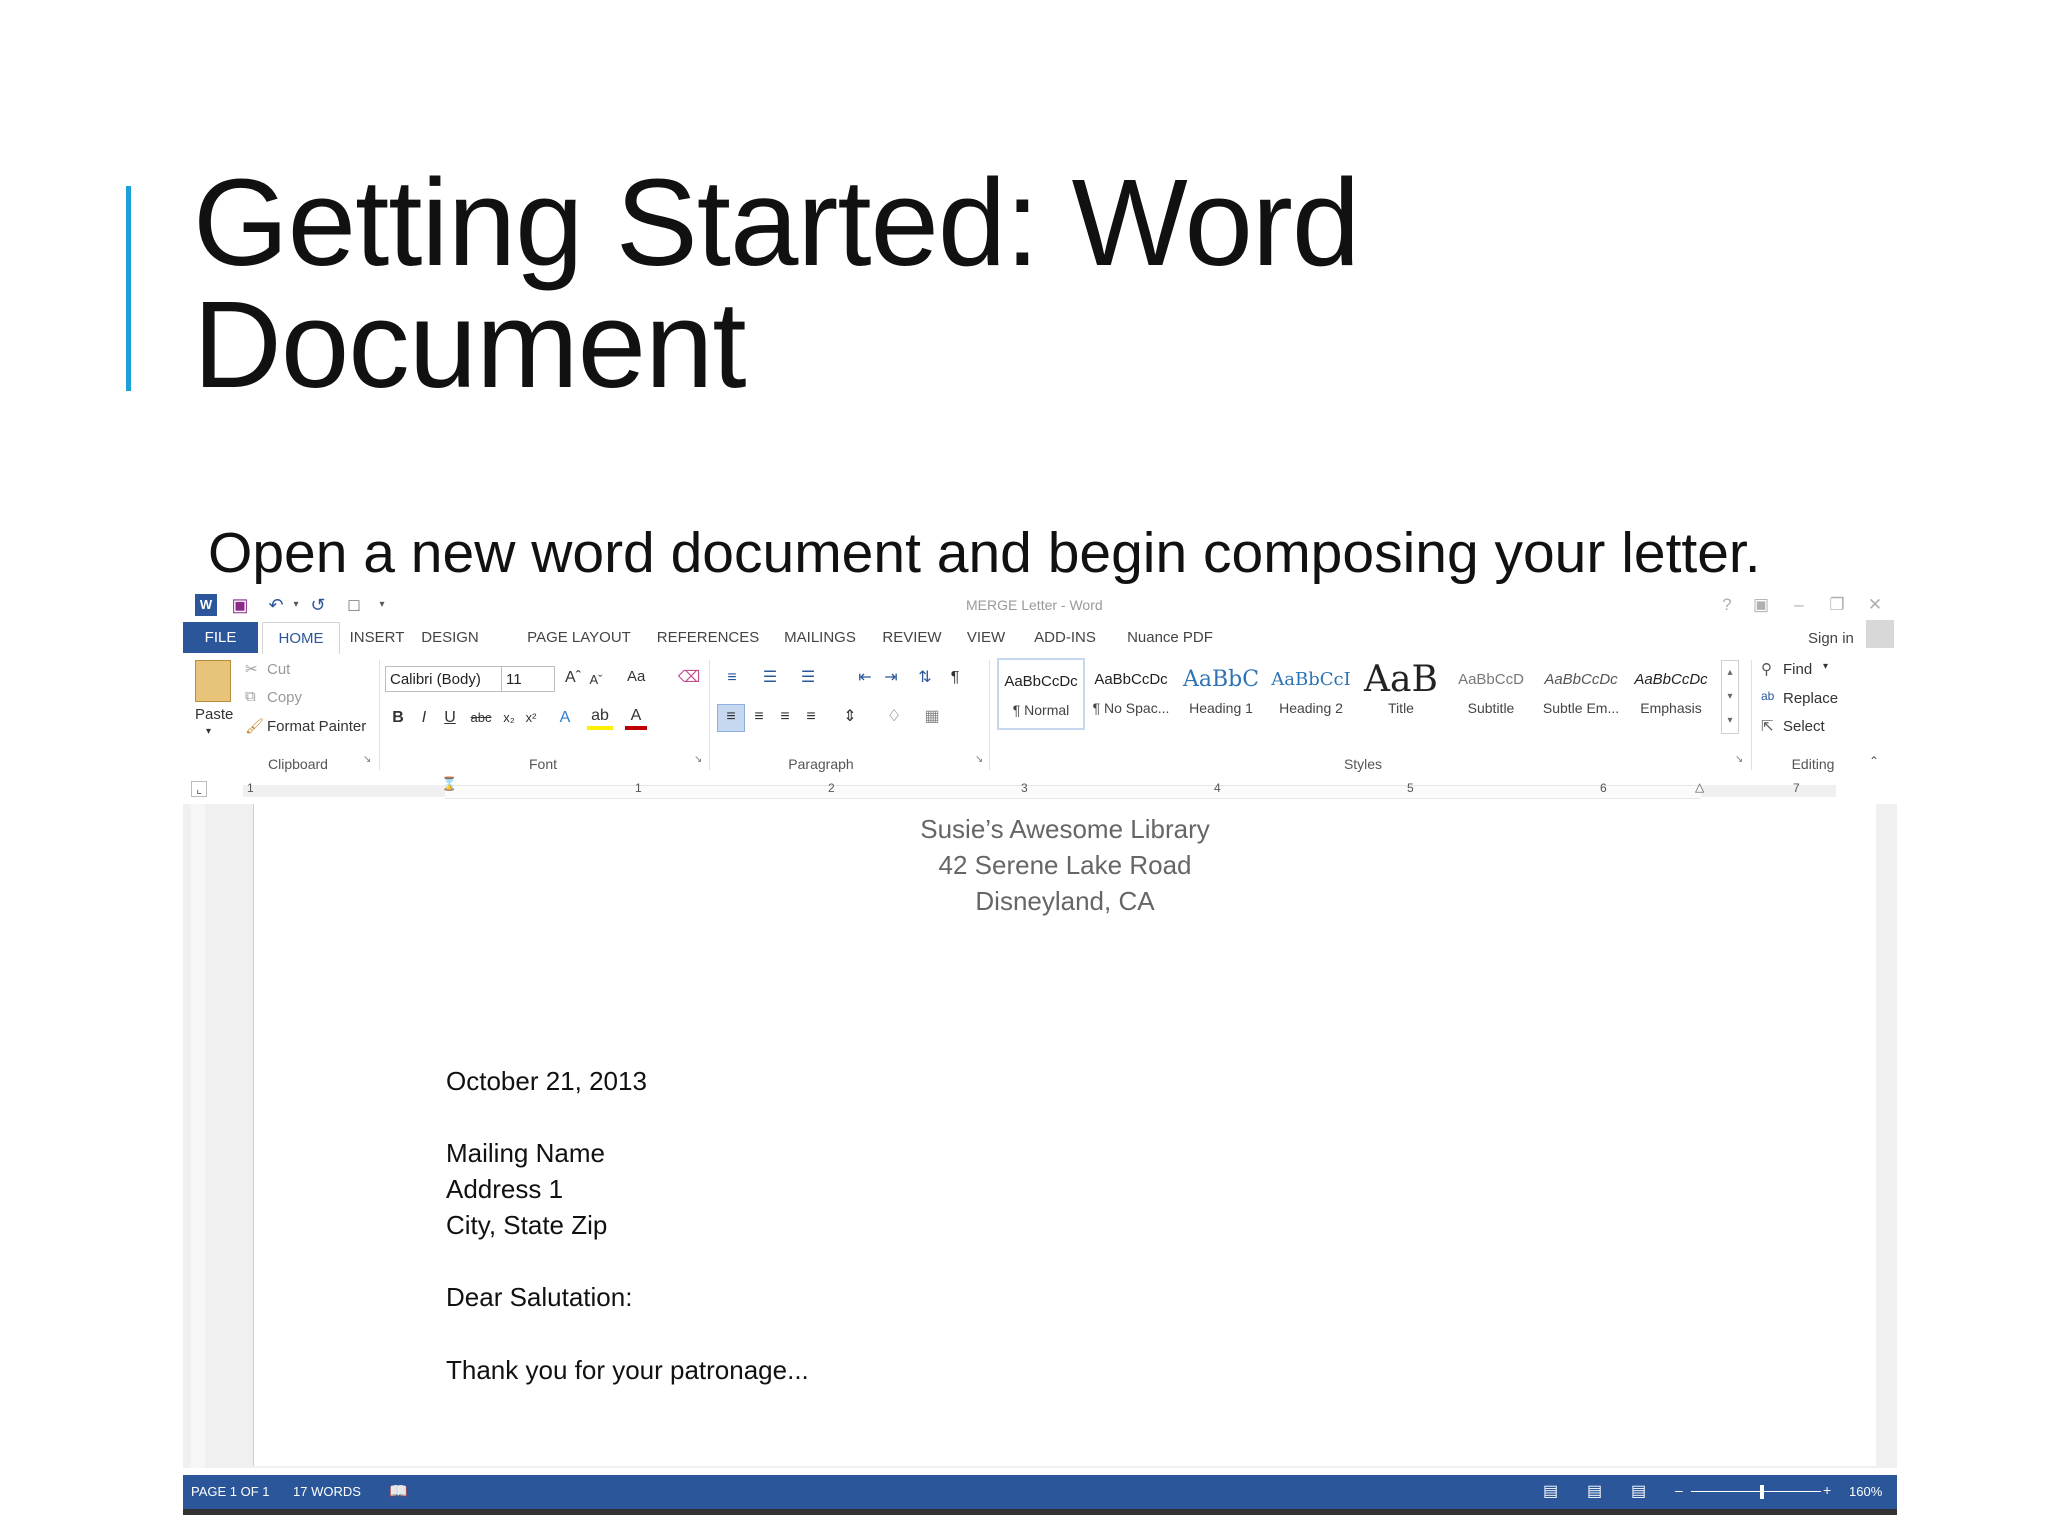  I want to click on zoom-level: 160%, so click(1865, 1491).